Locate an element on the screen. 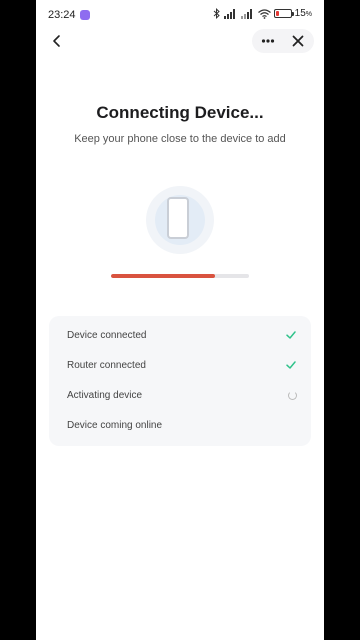 The width and height of the screenshot is (360, 640). step-device-coming-online: Device coming online is located at coordinates (182, 425).